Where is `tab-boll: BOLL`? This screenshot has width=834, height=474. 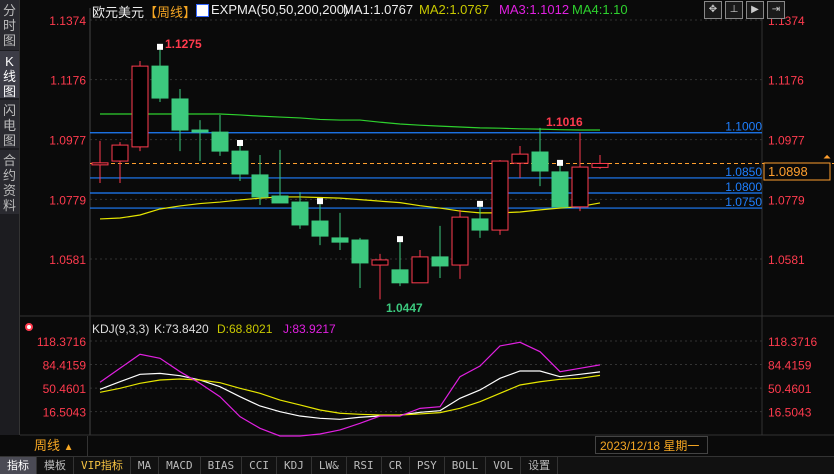
tab-boll: BOLL is located at coordinates (466, 465).